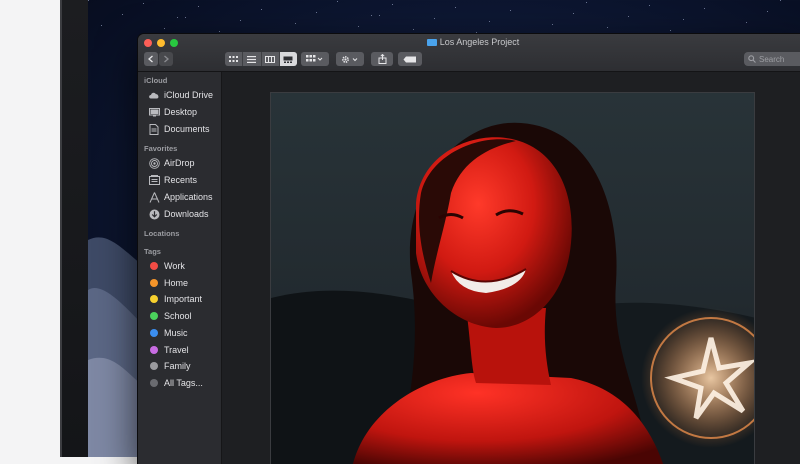 The width and height of the screenshot is (800, 464). Describe the element at coordinates (156, 80) in the screenshot. I see `sidebar-section-icloud: iCloud` at that location.